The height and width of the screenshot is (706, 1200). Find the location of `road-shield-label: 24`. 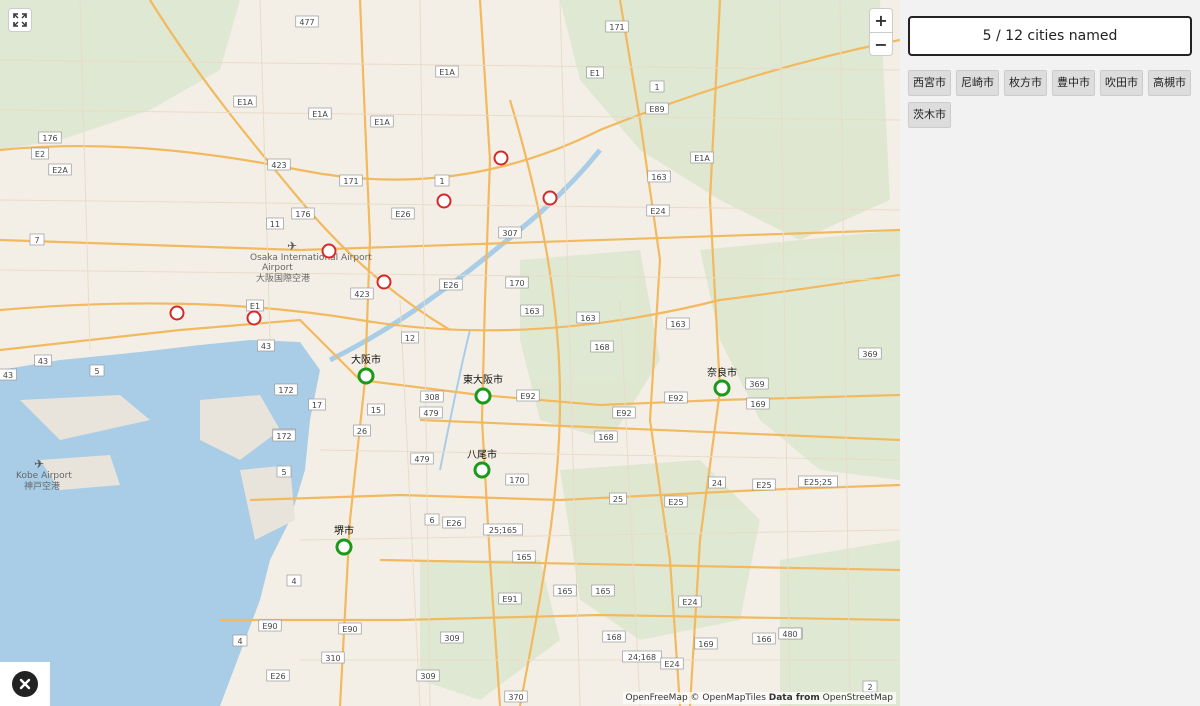

road-shield-label: 24 is located at coordinates (717, 483).